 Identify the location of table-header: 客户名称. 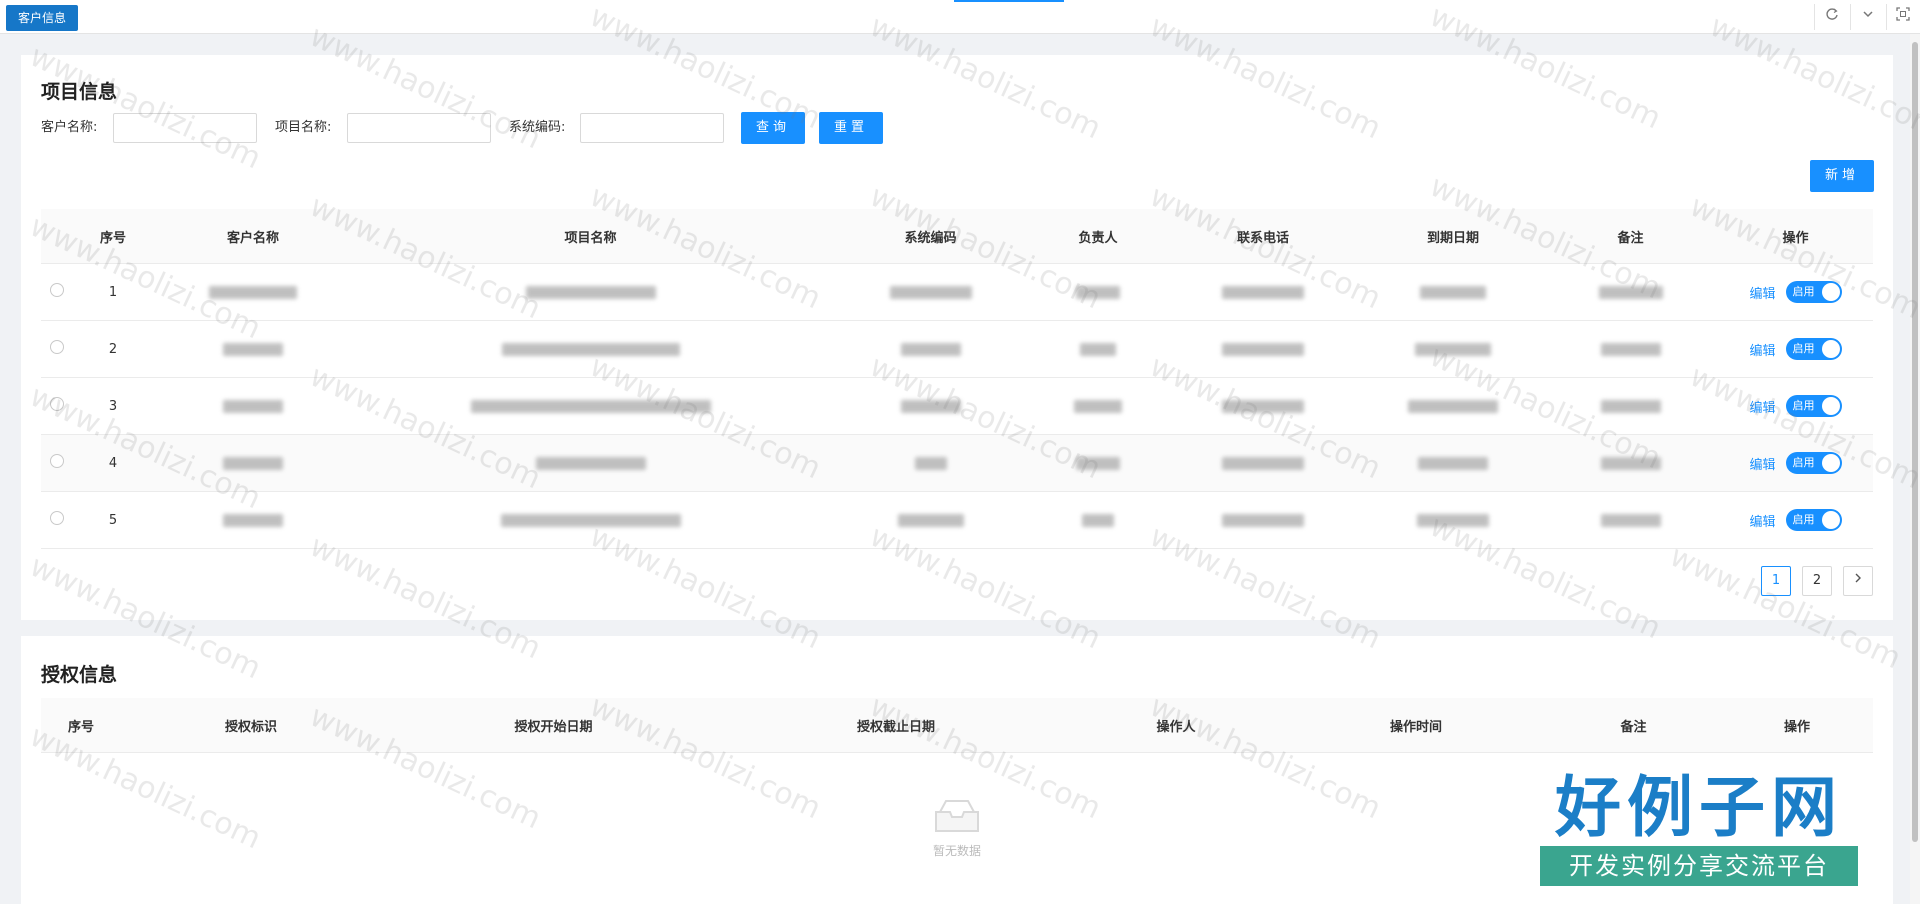
(253, 236).